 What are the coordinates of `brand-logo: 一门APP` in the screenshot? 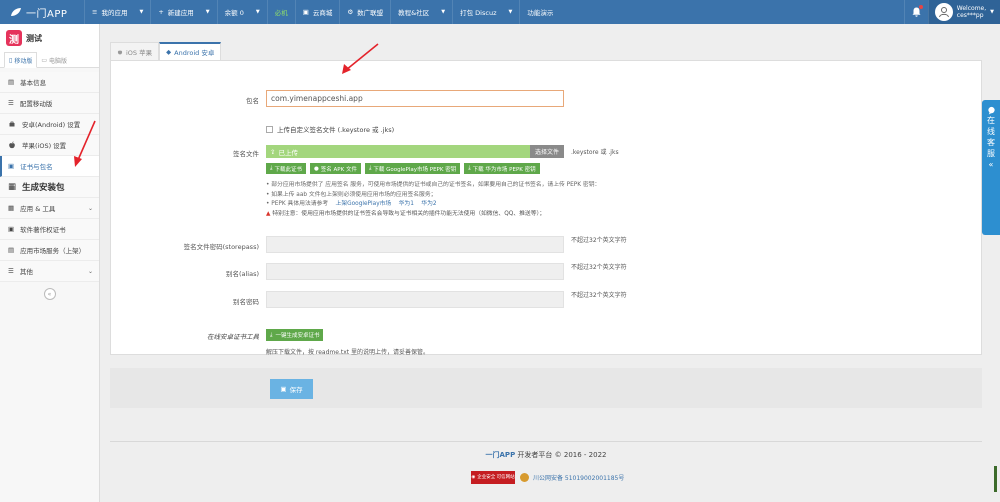 It's located at (42, 12).